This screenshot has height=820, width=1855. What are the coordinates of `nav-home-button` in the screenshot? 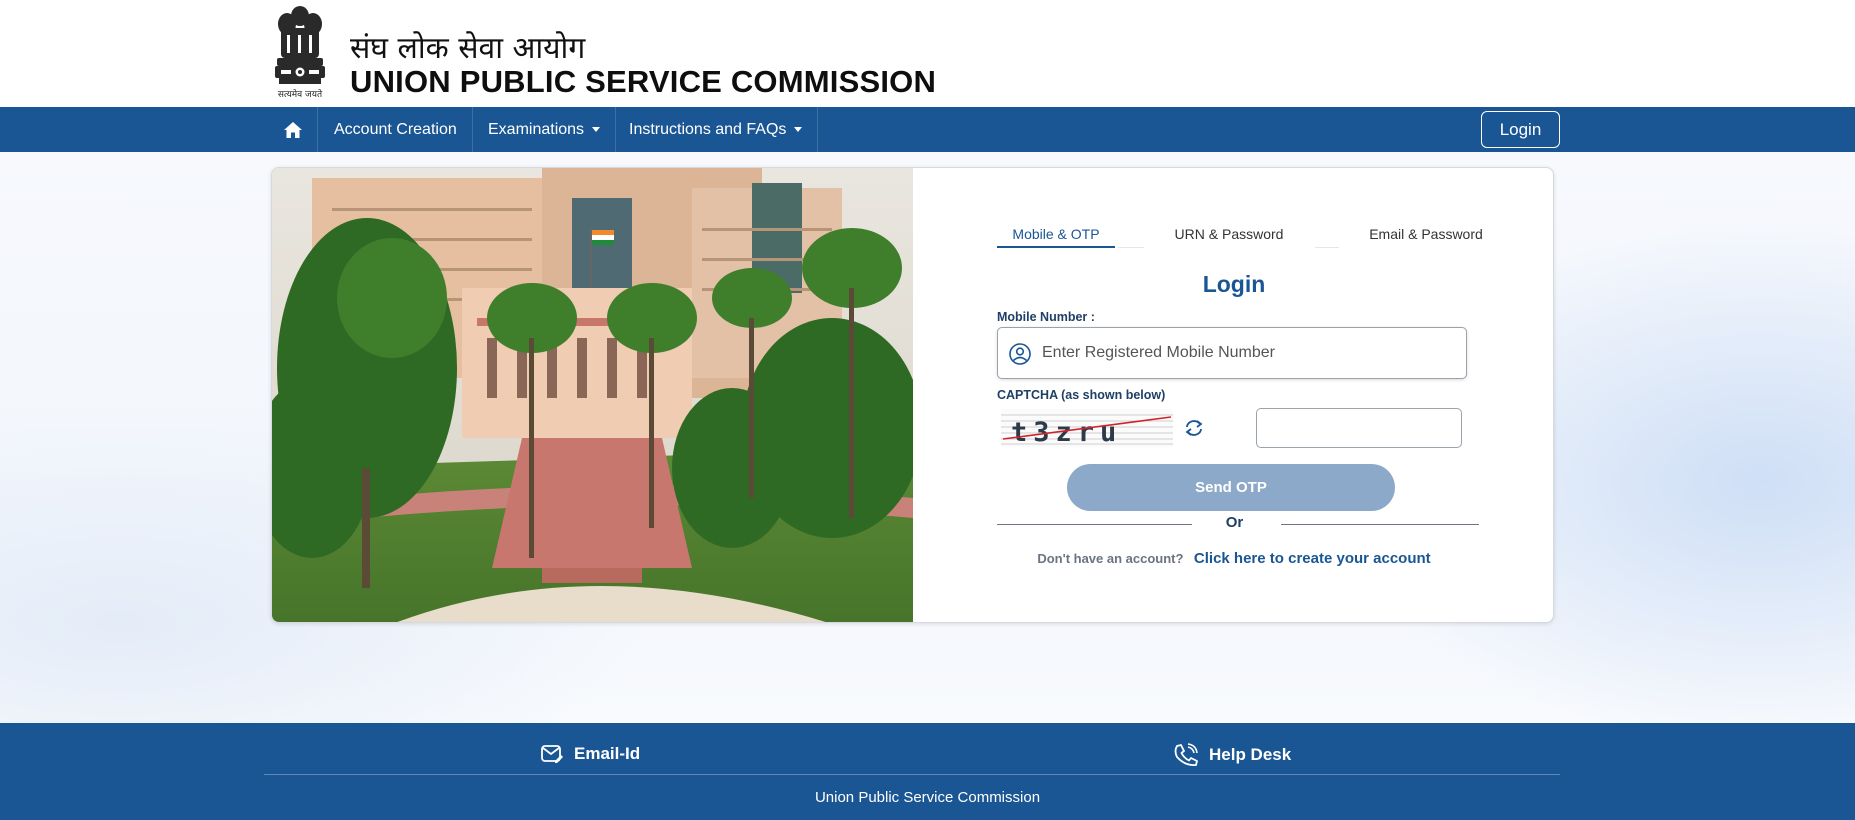 It's located at (293, 129).